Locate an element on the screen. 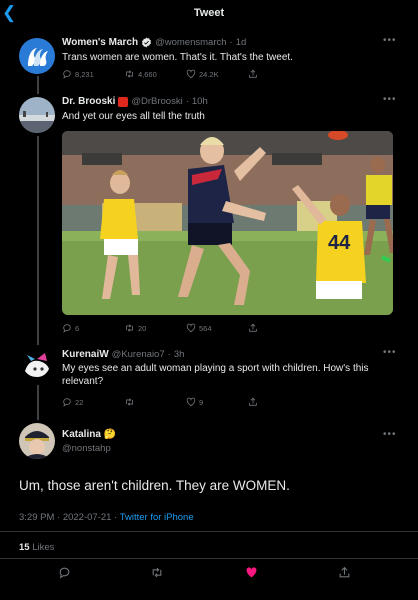 This screenshot has height=600, width=418. page-title: Tweet is located at coordinates (209, 13).